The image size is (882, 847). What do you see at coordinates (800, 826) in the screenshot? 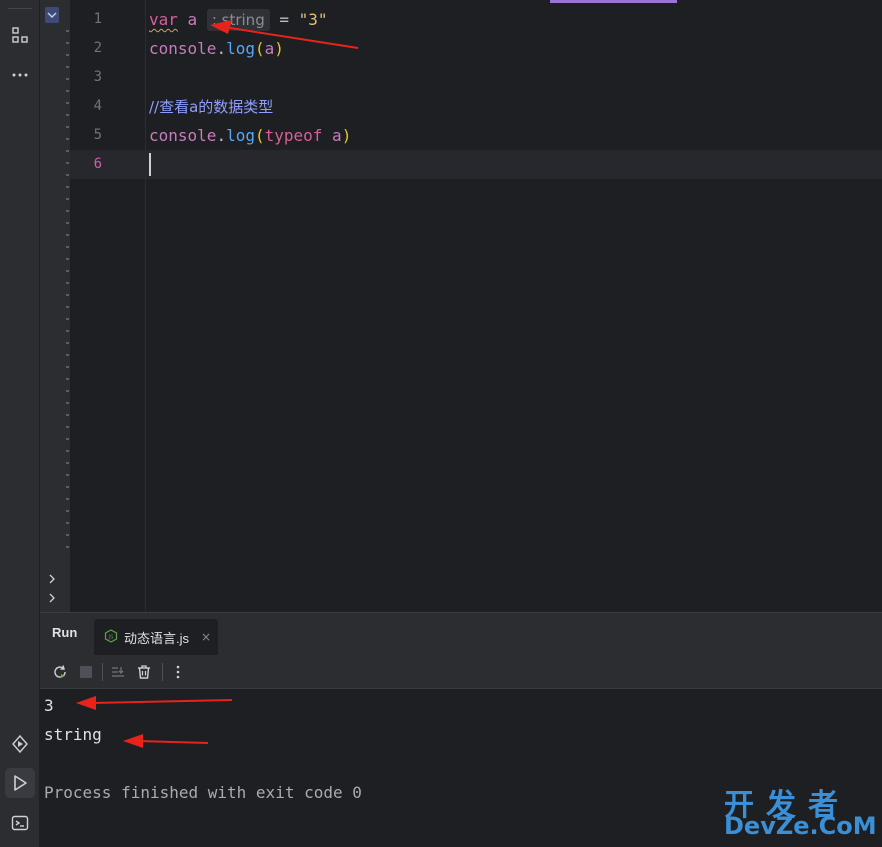
I see `watermark-en: DevZe.CoM` at bounding box center [800, 826].